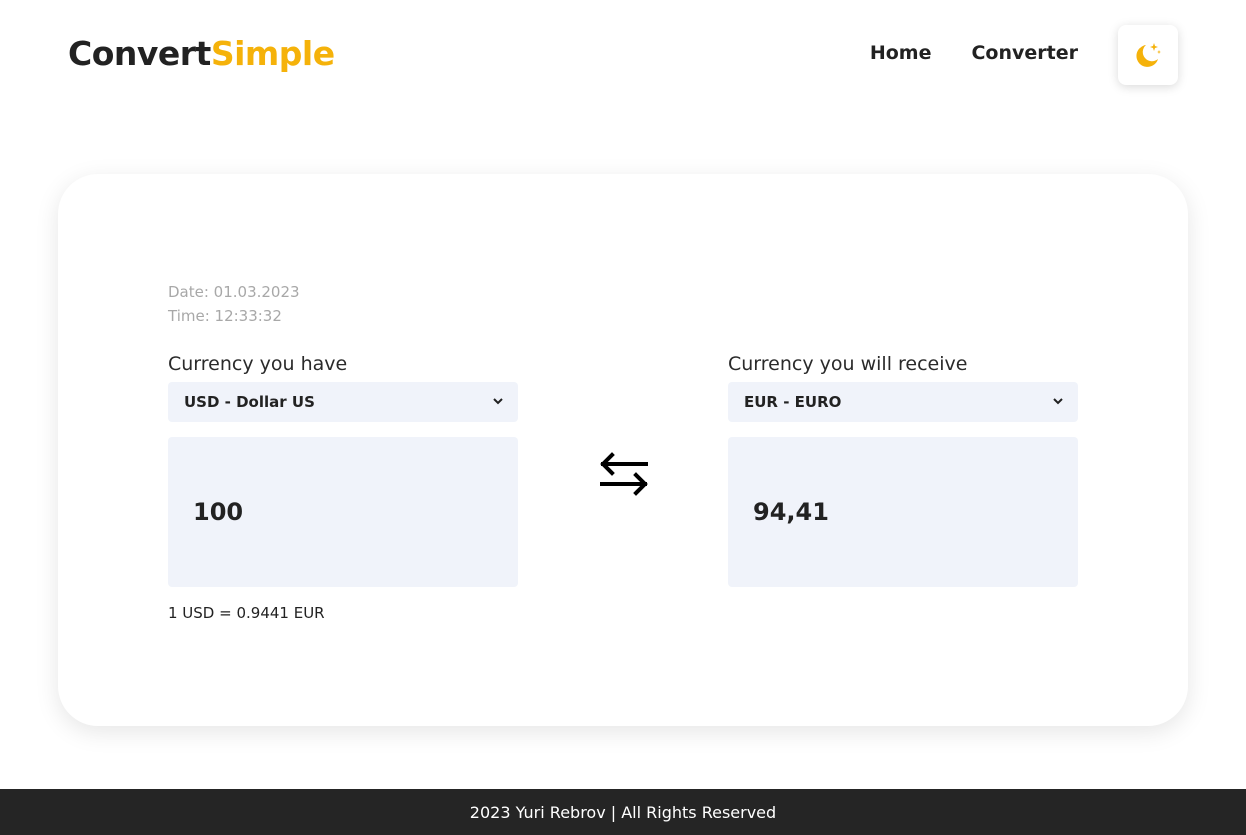 The height and width of the screenshot is (835, 1246). I want to click on footer: 2023 Yuri Rebrov | All Rights Reserved, so click(623, 812).